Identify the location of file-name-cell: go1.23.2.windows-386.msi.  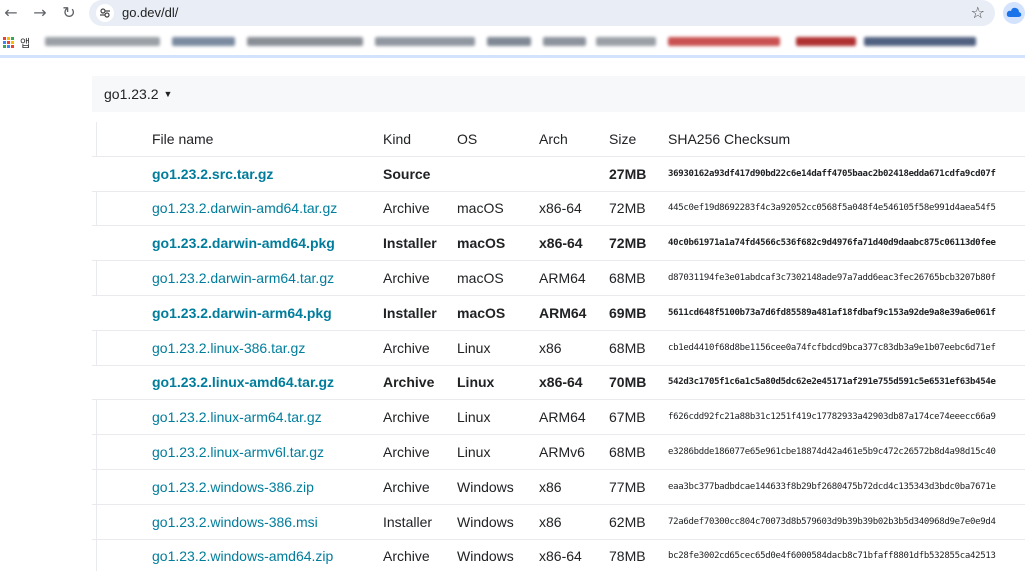
(239, 521).